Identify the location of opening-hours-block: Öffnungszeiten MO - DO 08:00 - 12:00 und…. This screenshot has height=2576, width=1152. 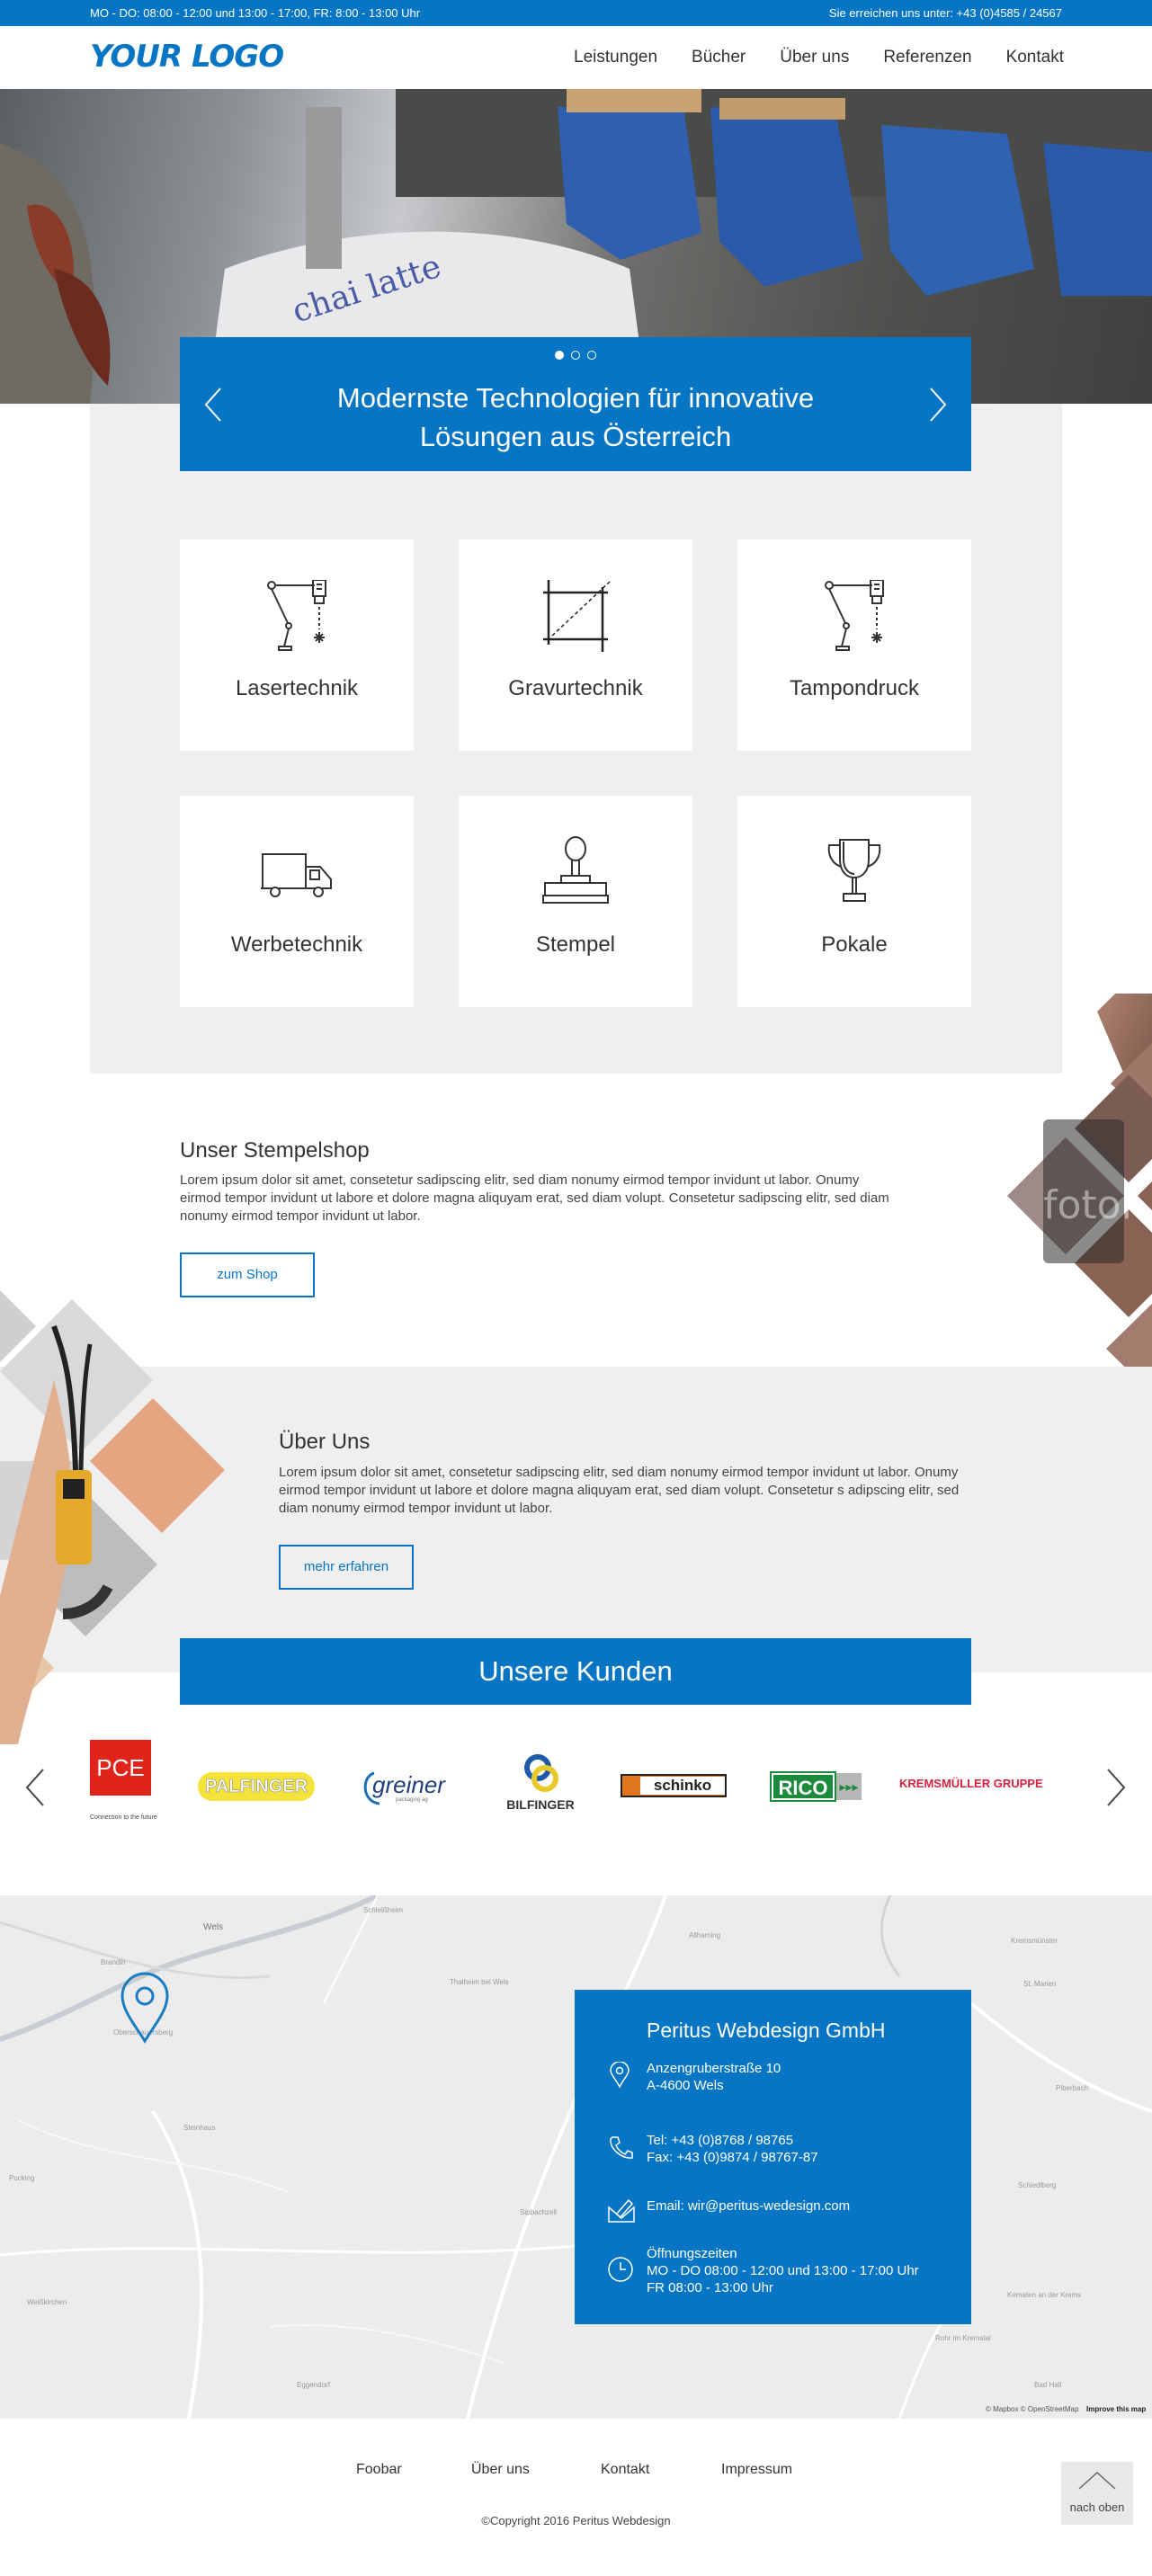
(783, 2270).